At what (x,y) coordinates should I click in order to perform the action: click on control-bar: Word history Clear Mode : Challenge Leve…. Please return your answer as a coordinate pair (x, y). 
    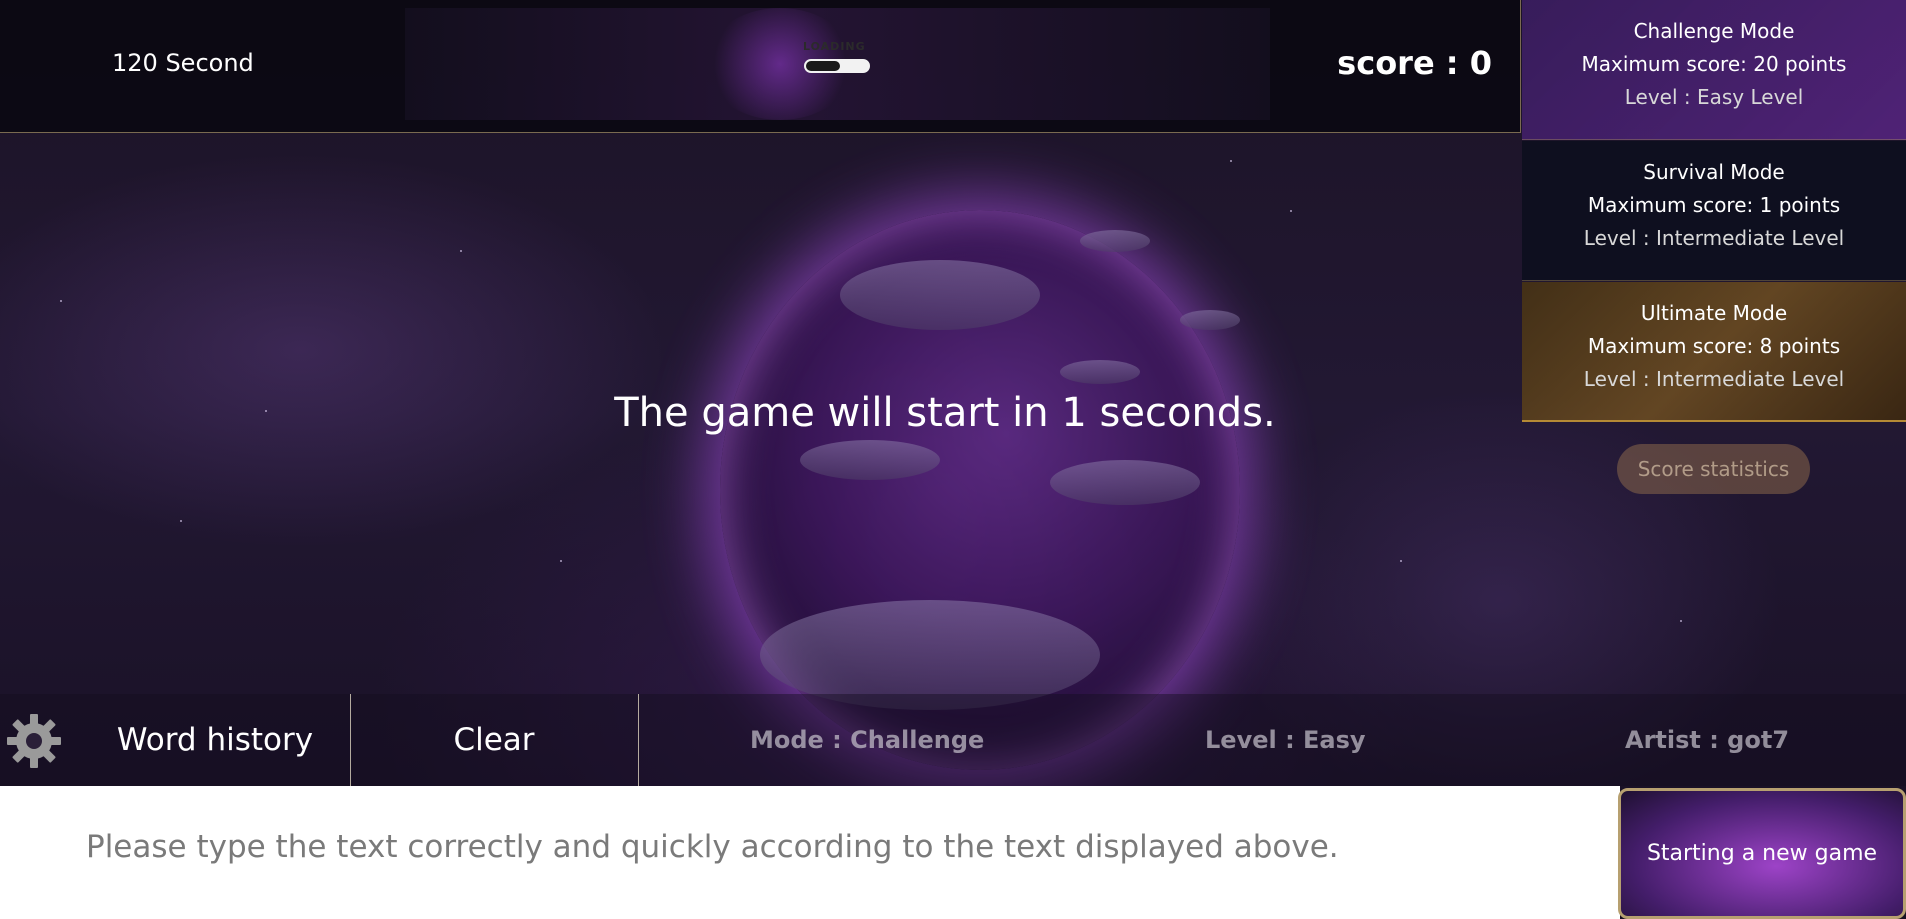
    Looking at the image, I should click on (953, 740).